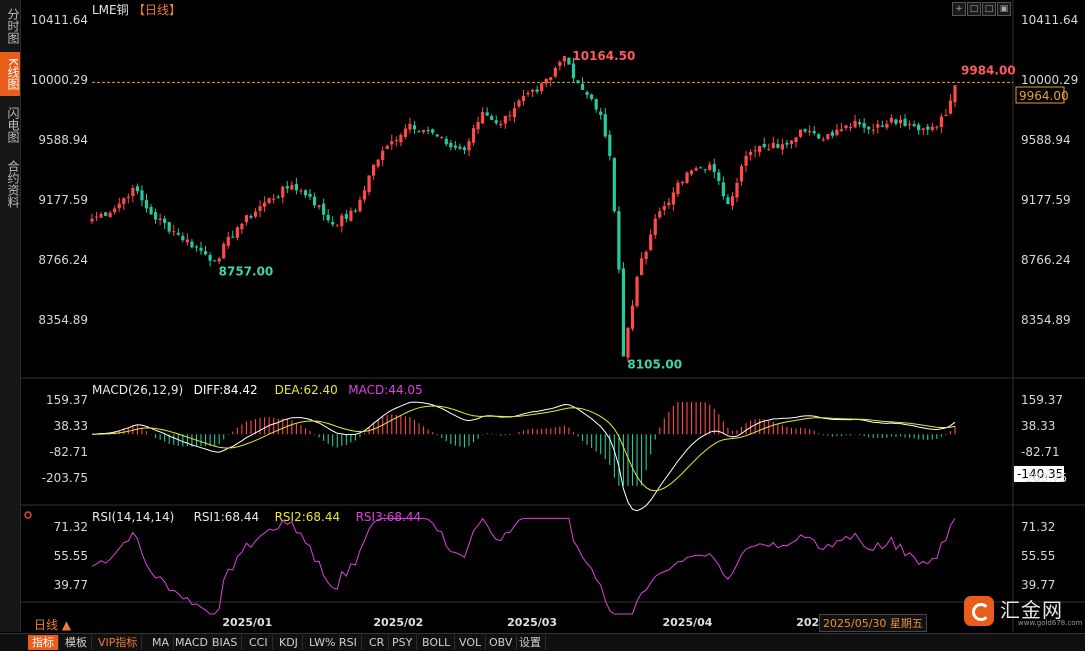 This screenshot has height=651, width=1085. I want to click on macd-legend-dea: DEA:62.40, so click(306, 390).